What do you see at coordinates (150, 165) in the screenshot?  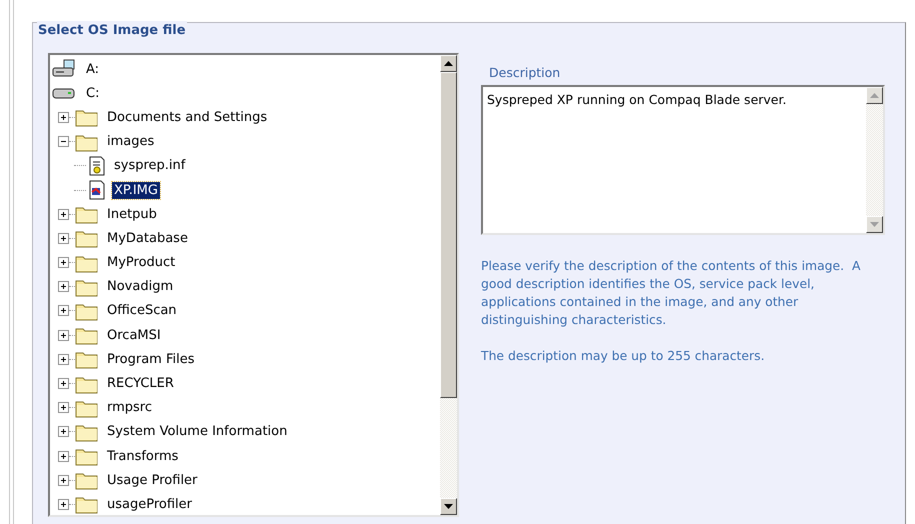 I see `tree-item: sysprep.inf` at bounding box center [150, 165].